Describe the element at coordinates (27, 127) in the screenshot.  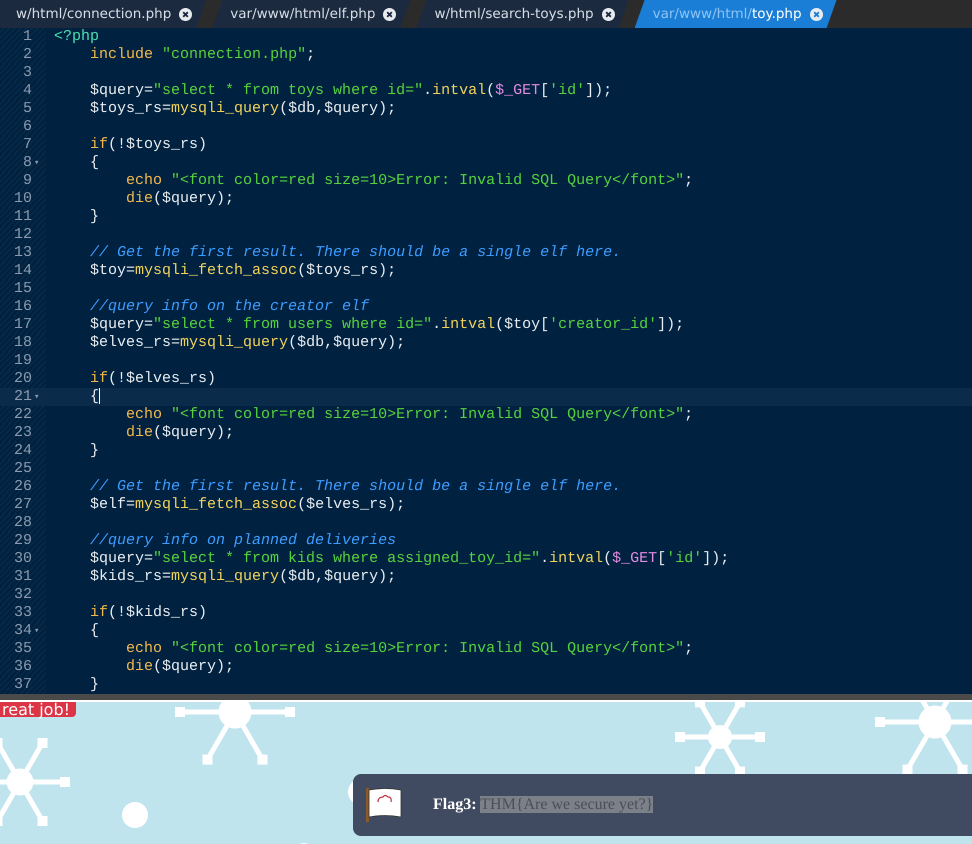
I see `line-number: 6` at that location.